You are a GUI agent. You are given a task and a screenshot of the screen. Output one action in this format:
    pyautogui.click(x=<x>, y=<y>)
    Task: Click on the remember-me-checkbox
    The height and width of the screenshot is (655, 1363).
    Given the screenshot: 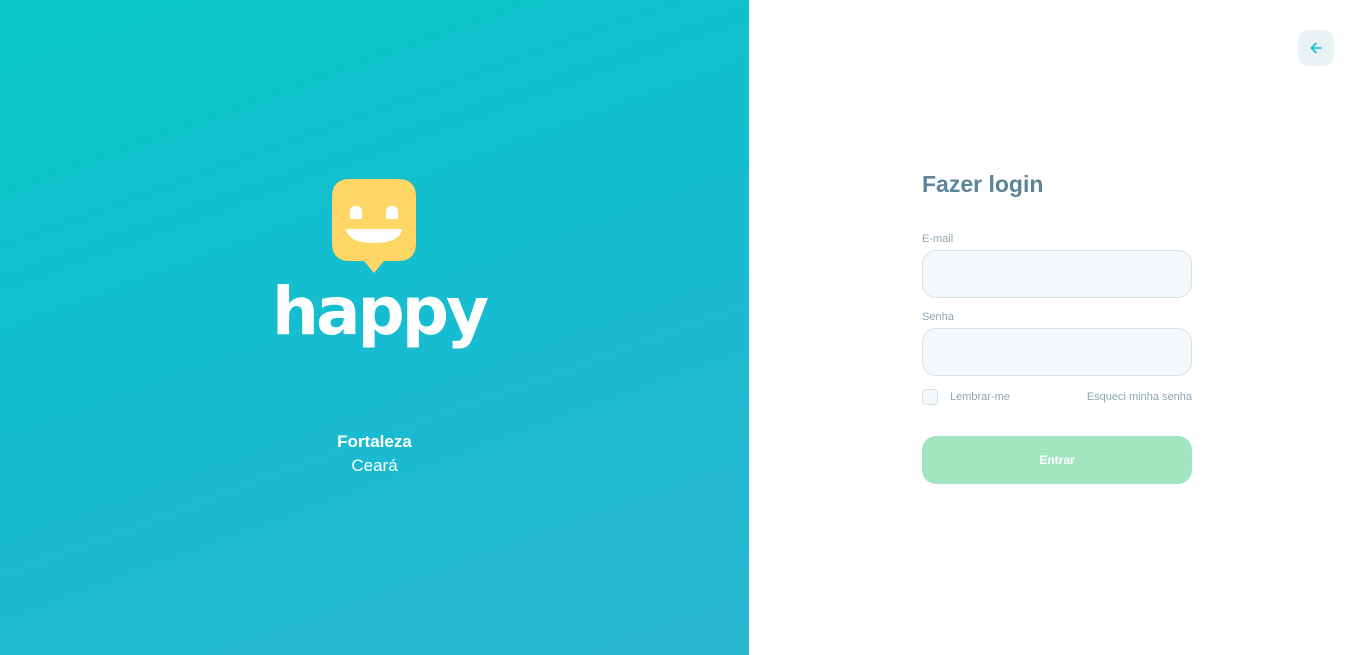 What is the action you would take?
    pyautogui.click(x=930, y=397)
    